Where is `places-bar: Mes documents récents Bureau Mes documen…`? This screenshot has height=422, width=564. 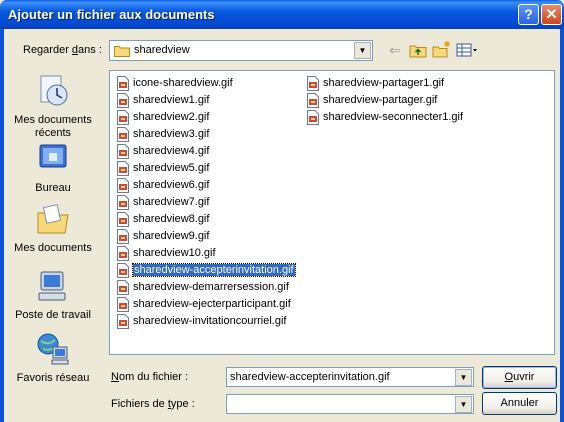
places-bar: Mes documents récents Bureau Mes documen… is located at coordinates (53, 245).